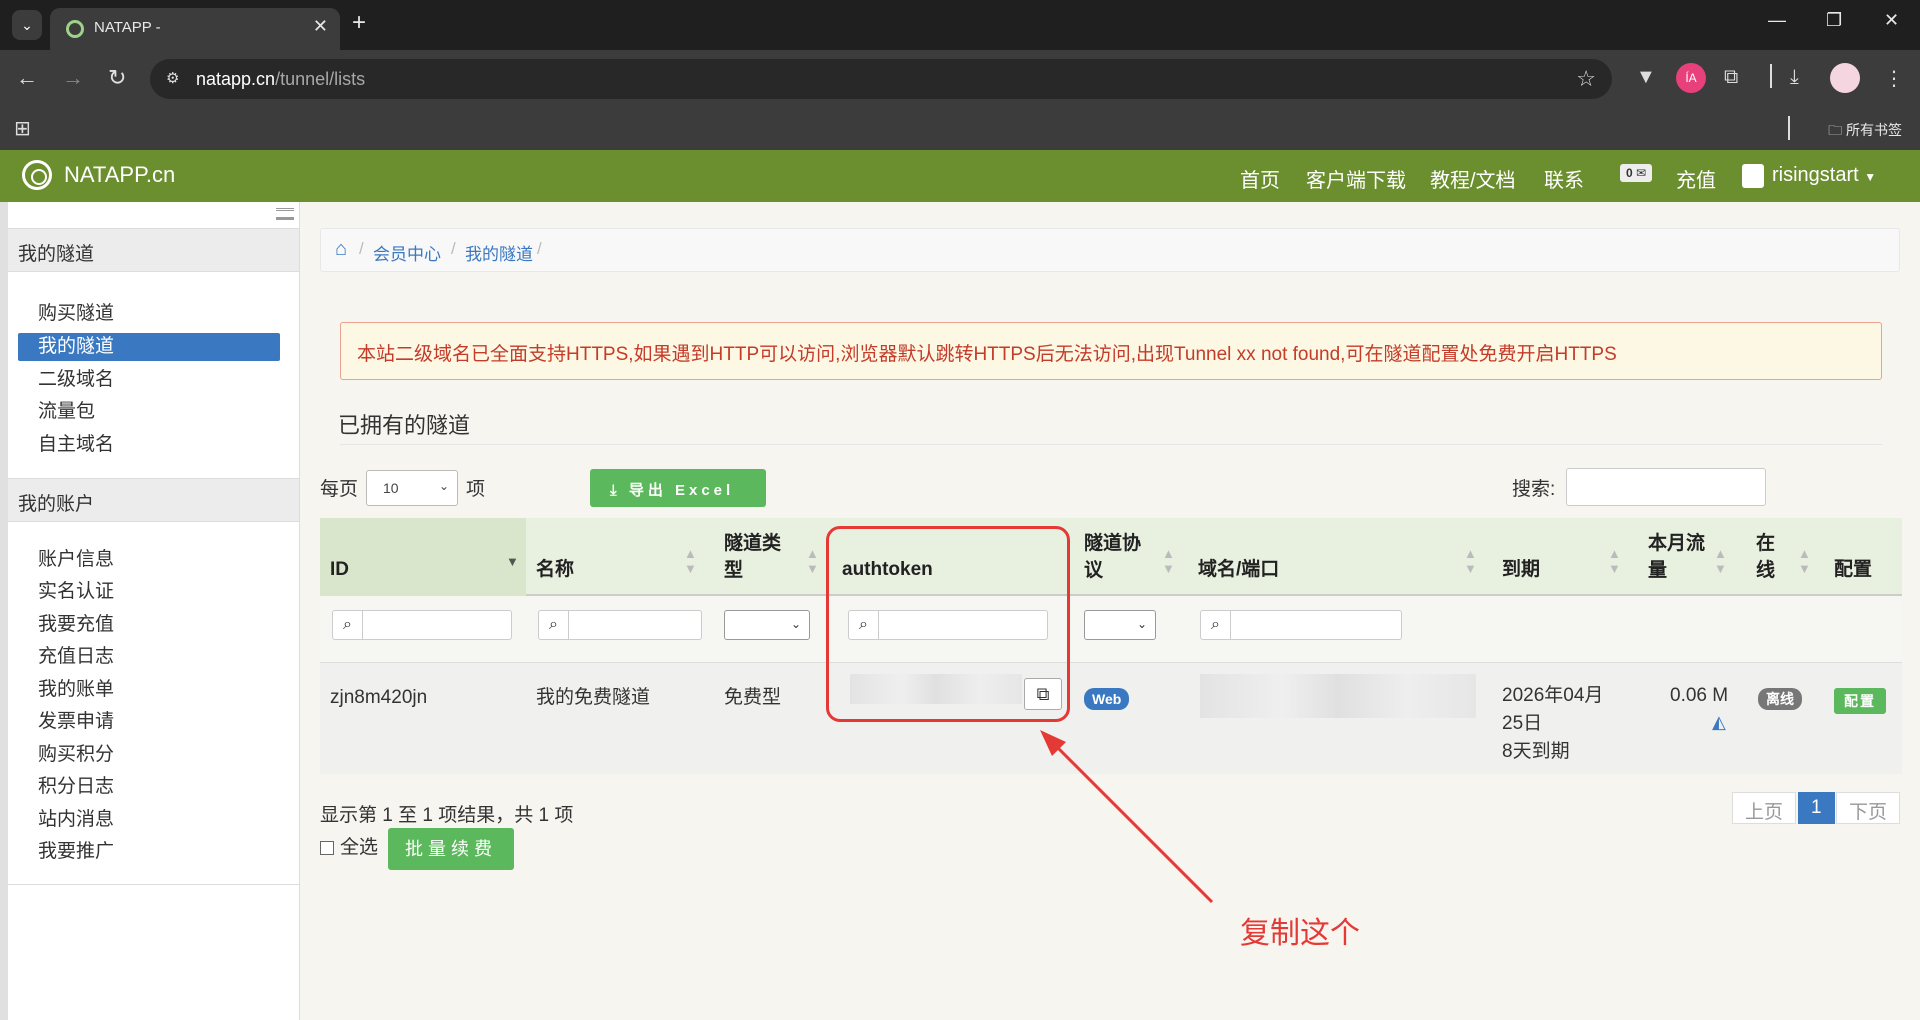 This screenshot has width=1920, height=1020. What do you see at coordinates (127, 27) in the screenshot?
I see `tab-title: NATAPP -` at bounding box center [127, 27].